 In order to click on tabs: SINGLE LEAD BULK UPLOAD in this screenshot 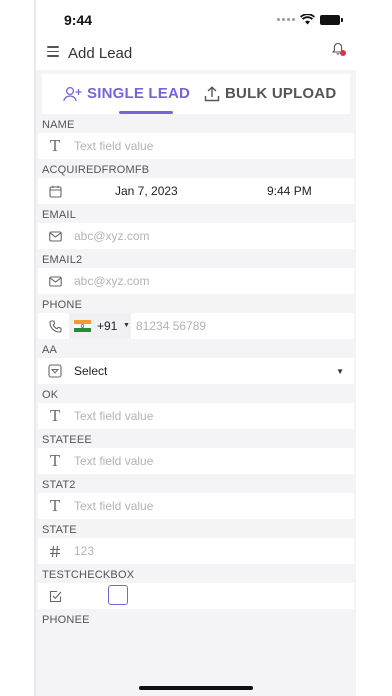, I will do `click(196, 94)`.